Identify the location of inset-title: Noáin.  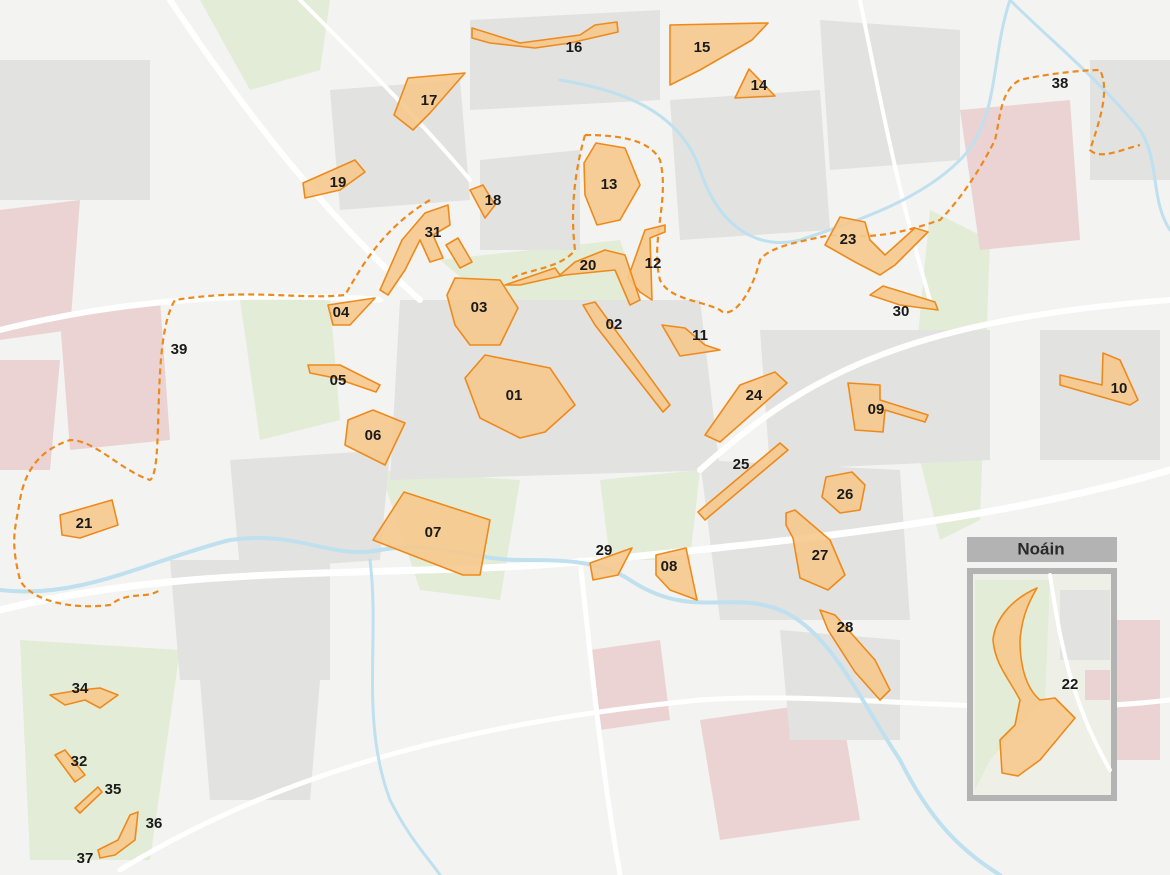
(1040, 548).